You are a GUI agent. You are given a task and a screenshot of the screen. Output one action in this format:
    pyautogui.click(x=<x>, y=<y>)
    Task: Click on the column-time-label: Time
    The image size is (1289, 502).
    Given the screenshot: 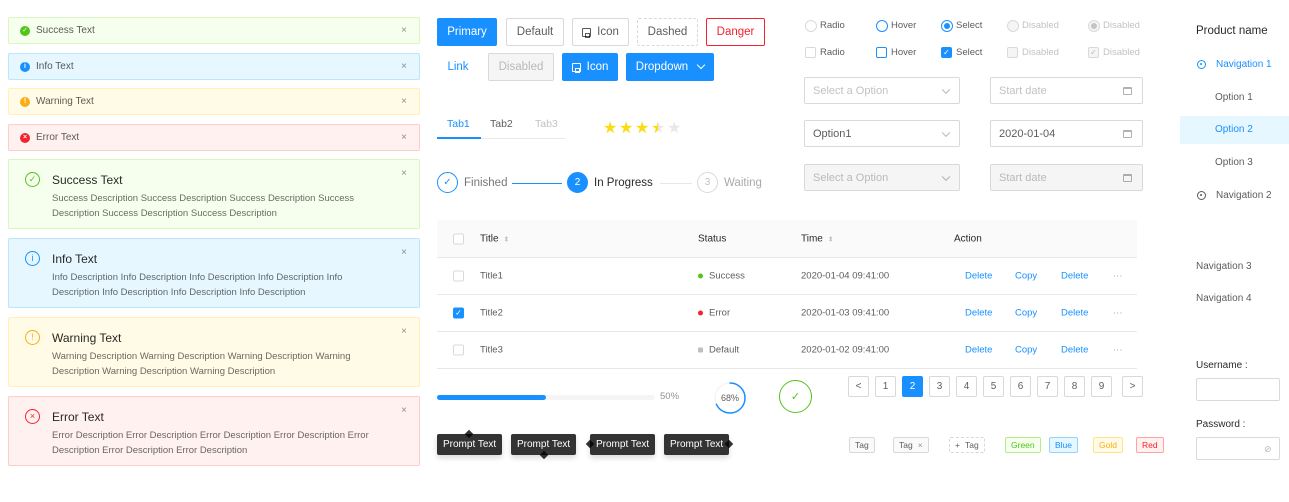 What is the action you would take?
    pyautogui.click(x=812, y=238)
    